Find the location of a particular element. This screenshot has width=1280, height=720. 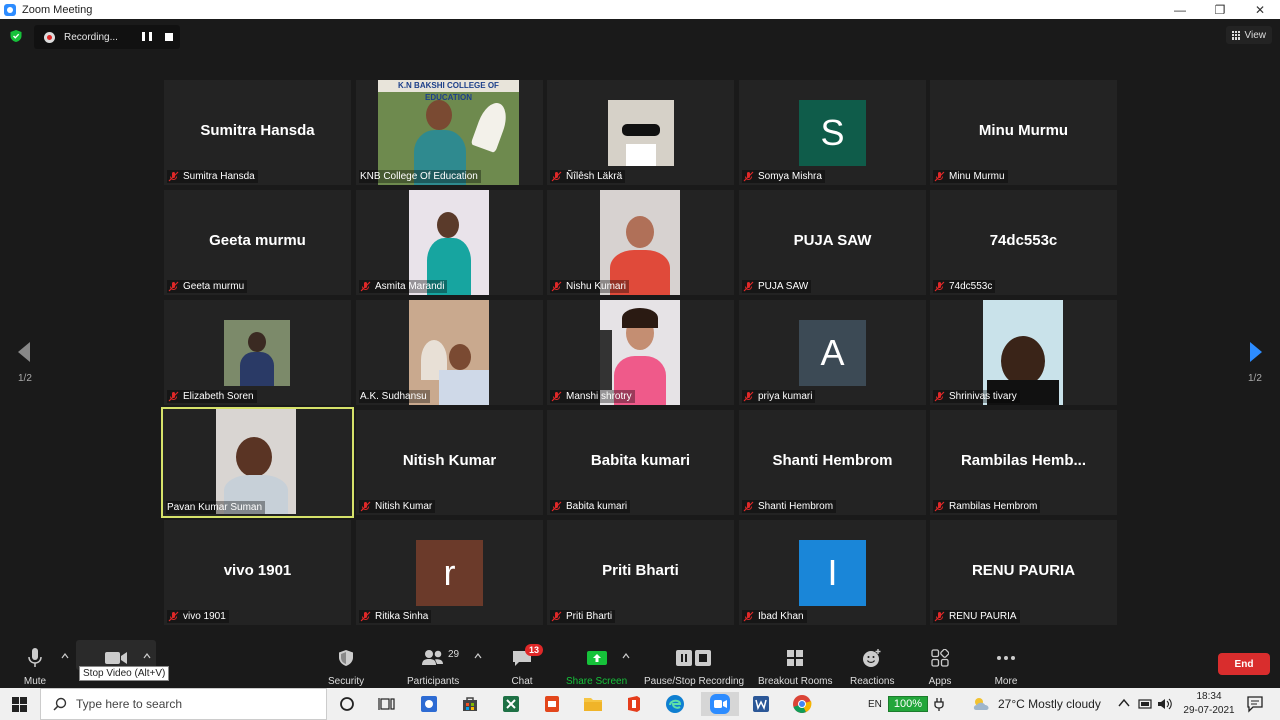

participant-name-caption: PUJA SAW is located at coordinates (777, 286).